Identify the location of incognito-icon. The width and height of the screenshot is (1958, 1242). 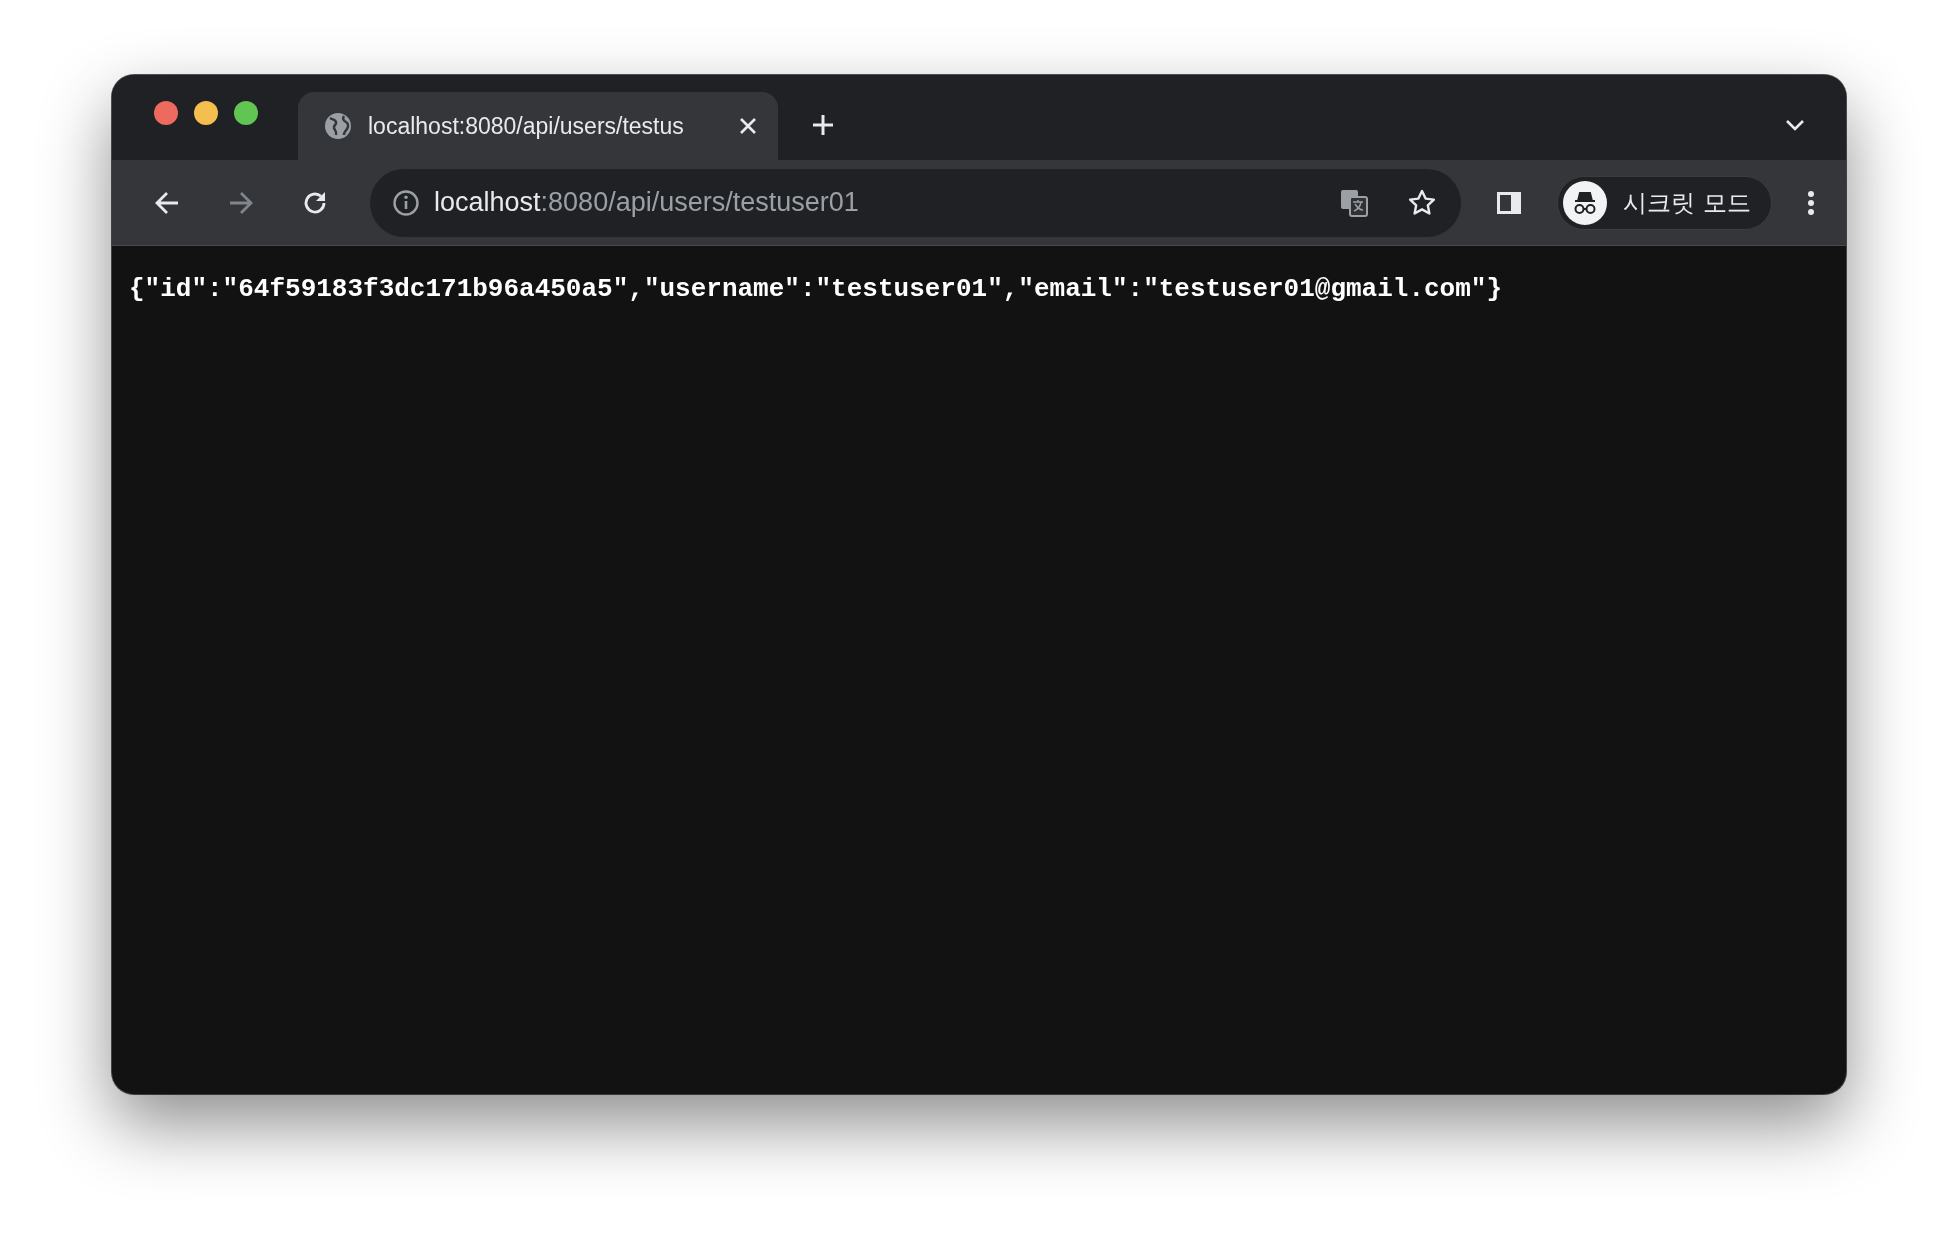
(1585, 202).